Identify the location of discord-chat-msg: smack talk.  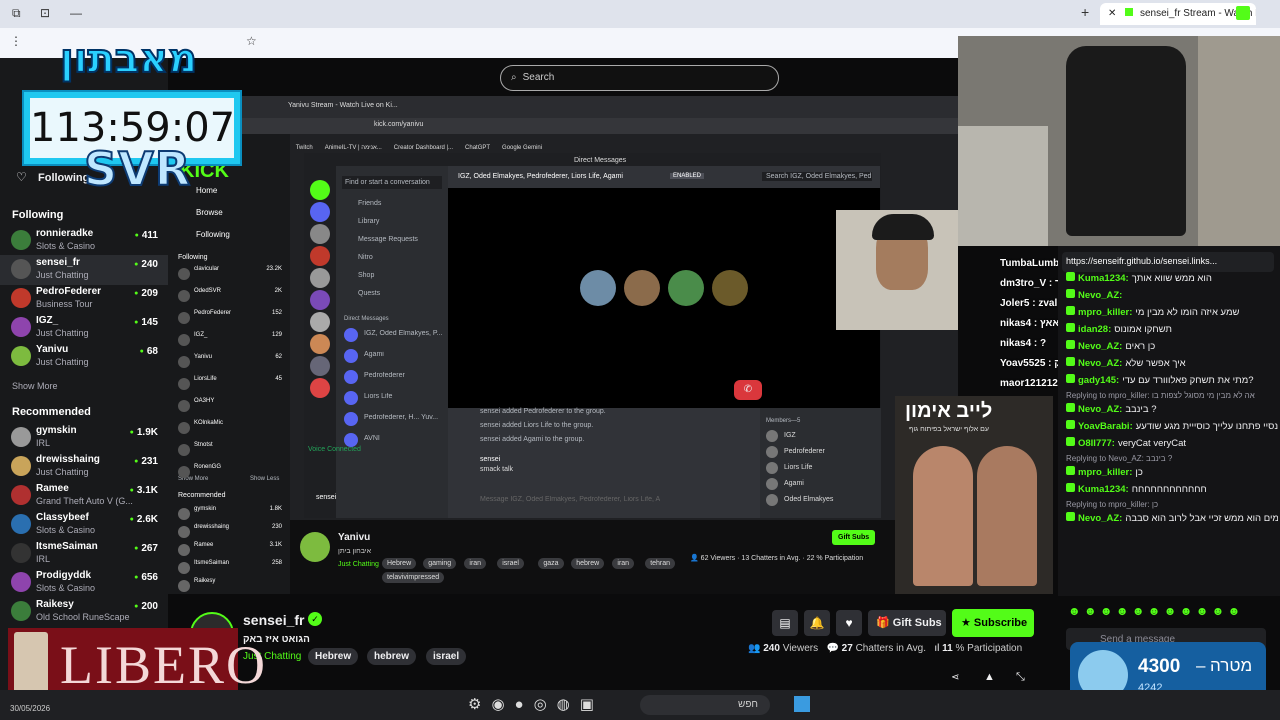
(497, 469).